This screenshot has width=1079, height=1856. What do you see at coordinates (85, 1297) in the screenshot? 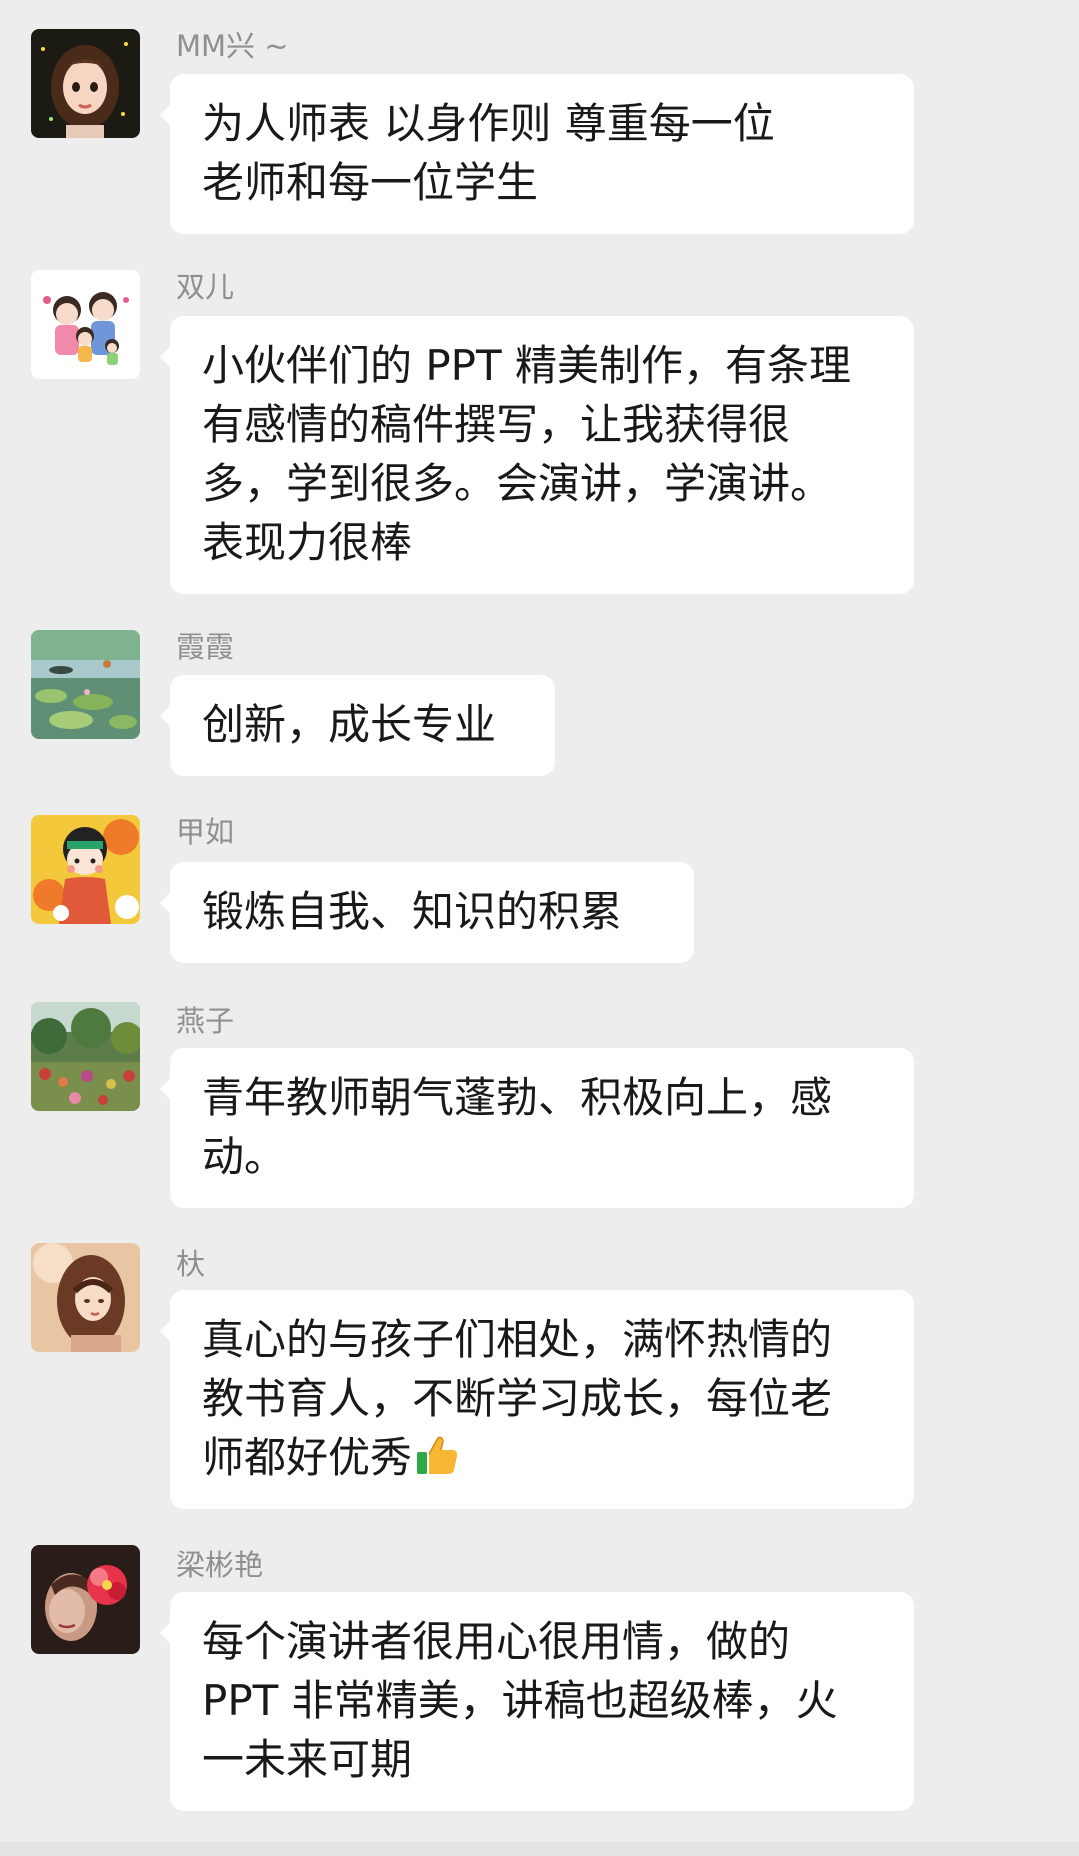
I see `illustrated-girl-avatar` at bounding box center [85, 1297].